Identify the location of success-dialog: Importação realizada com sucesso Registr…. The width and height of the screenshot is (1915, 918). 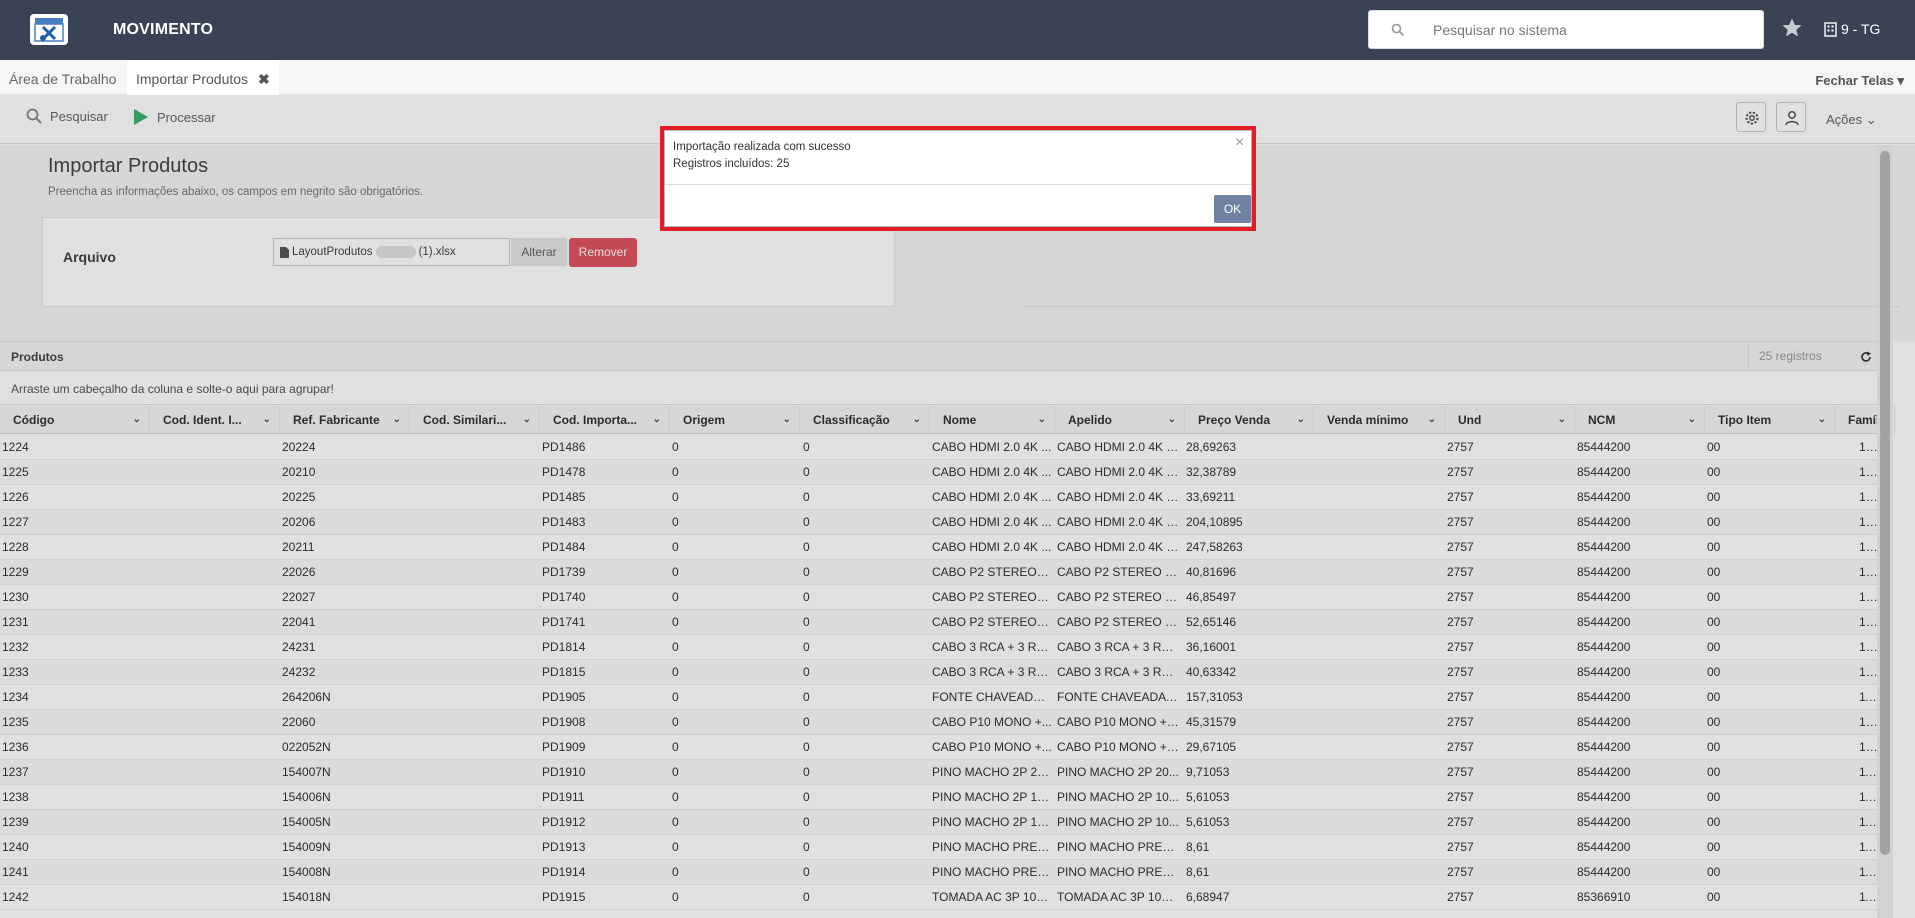
(958, 178).